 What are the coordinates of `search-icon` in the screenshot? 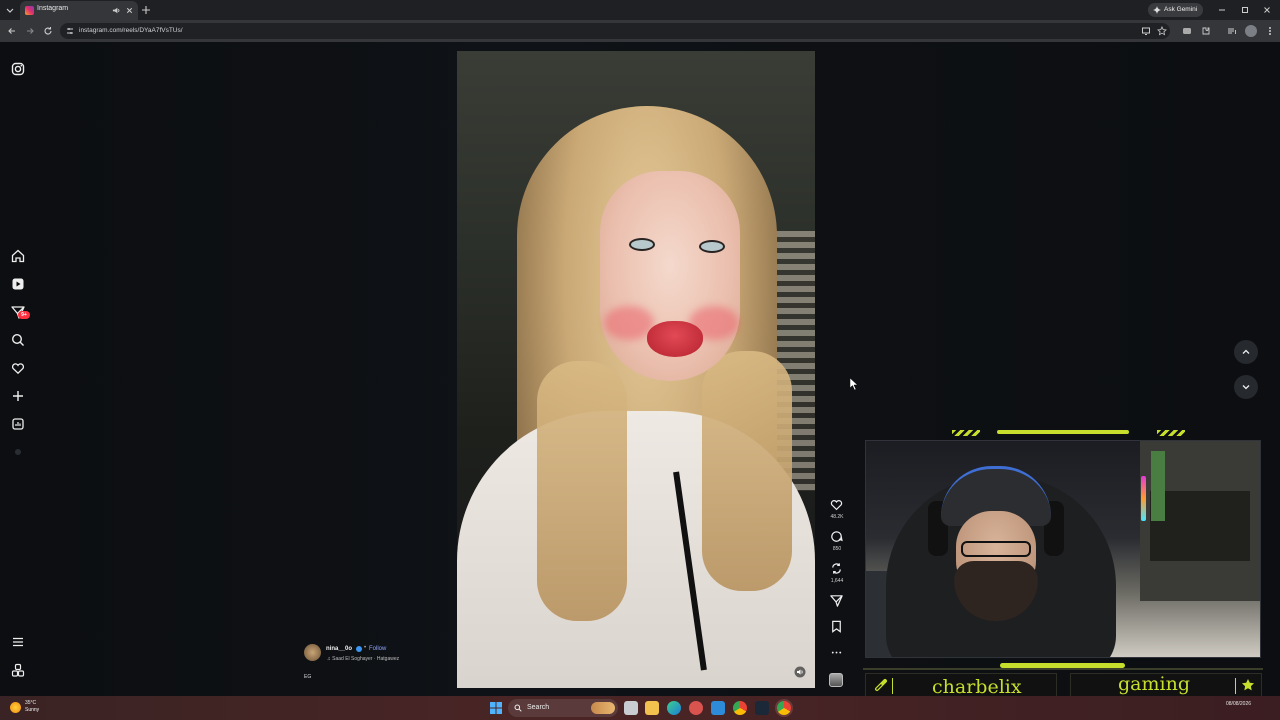 It's located at (18, 340).